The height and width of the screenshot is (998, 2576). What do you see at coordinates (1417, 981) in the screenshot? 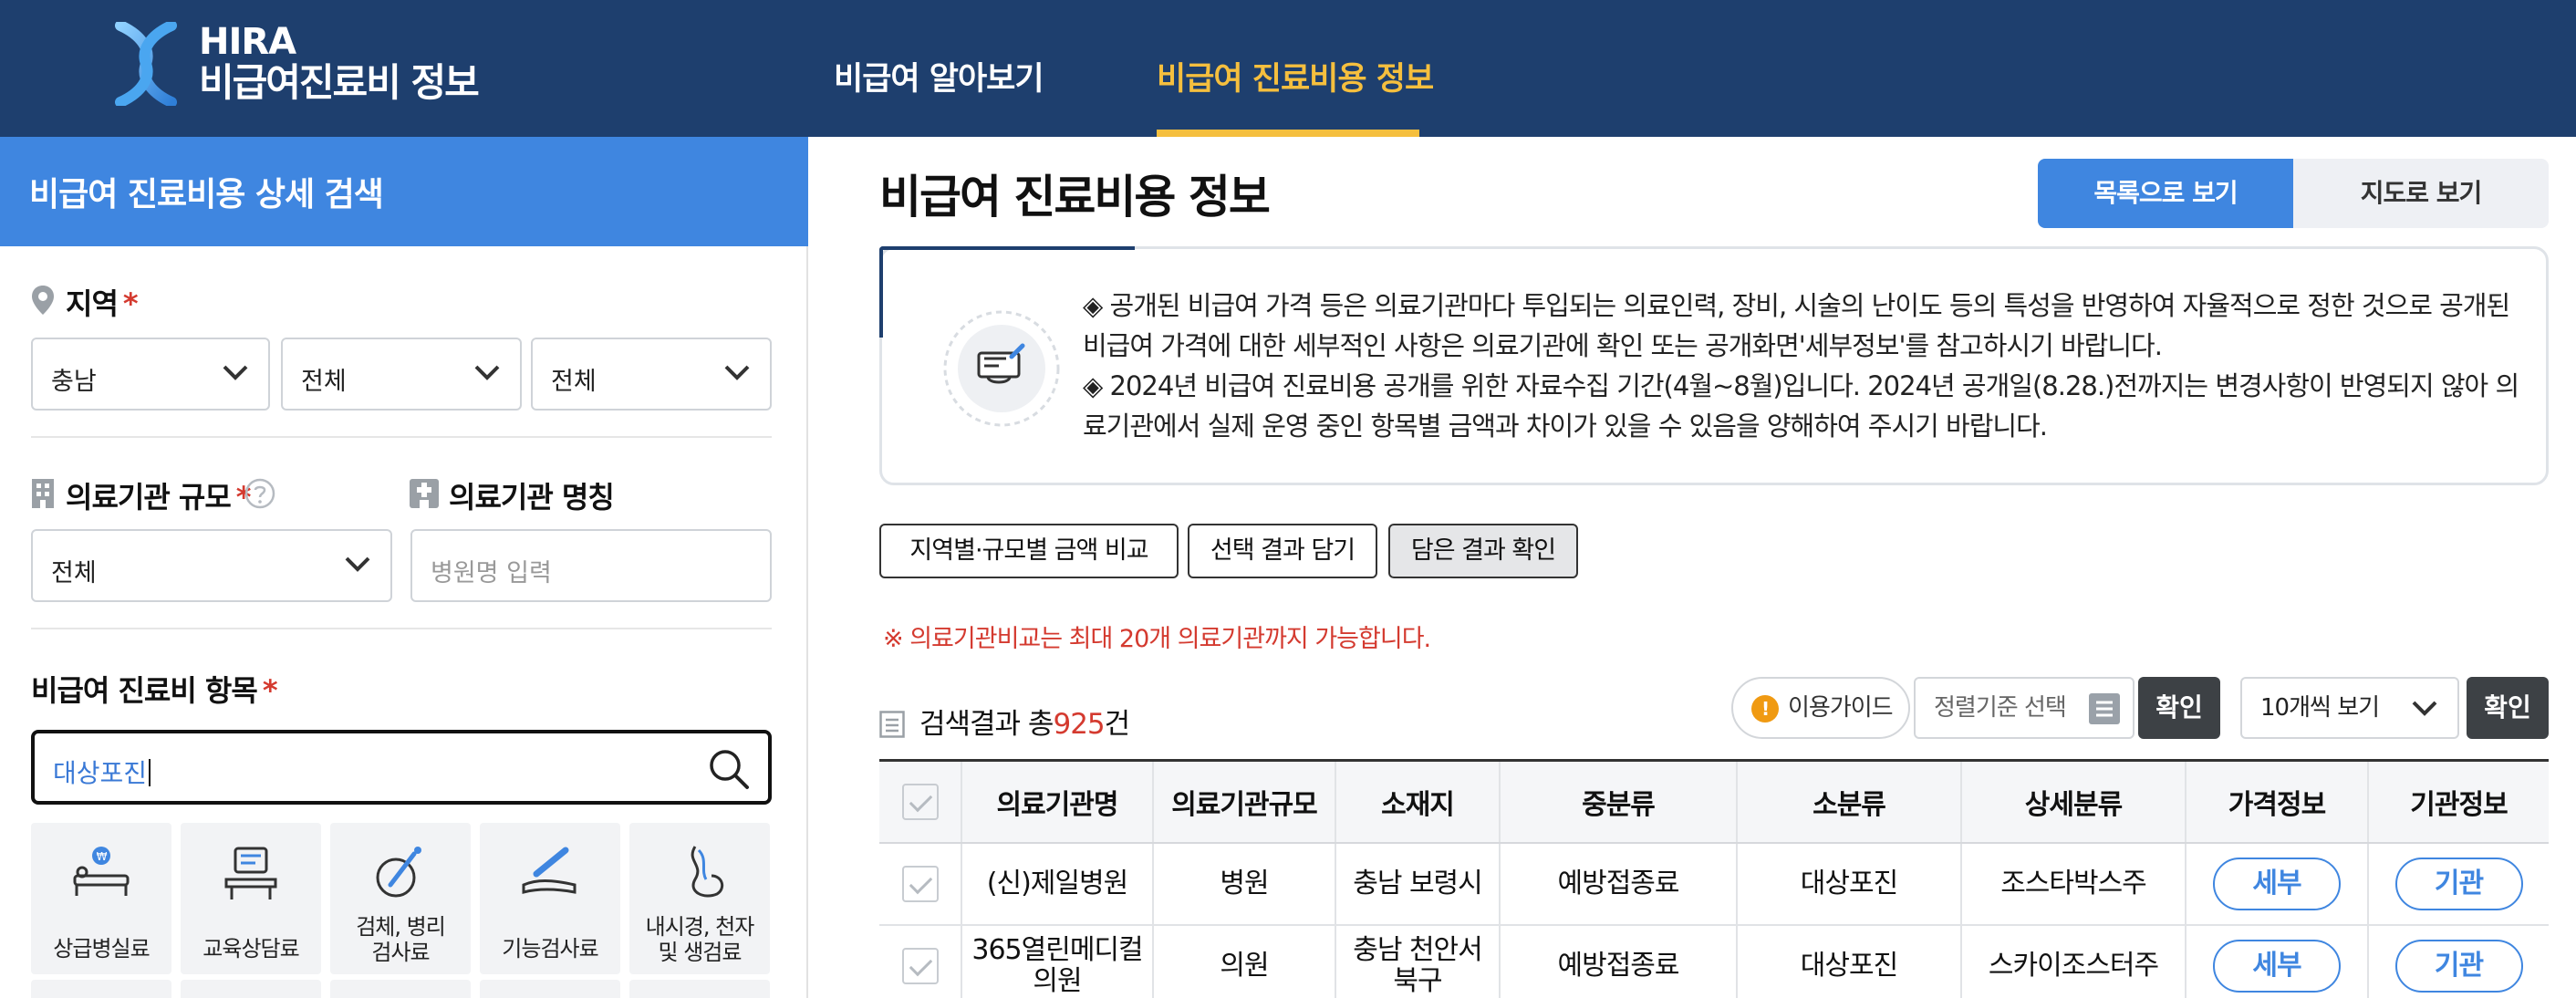
I see `cell-line: 북구` at bounding box center [1417, 981].